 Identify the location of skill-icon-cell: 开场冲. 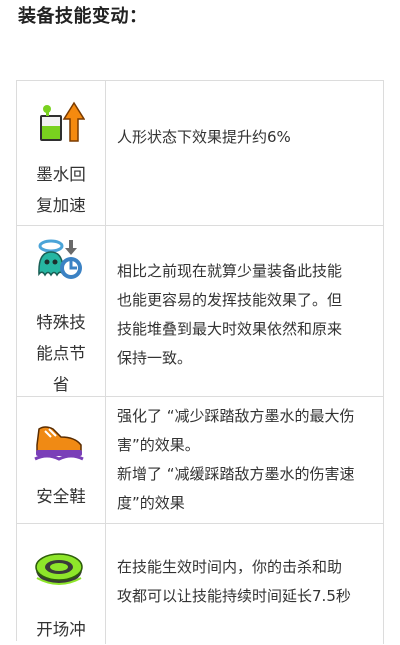
(61, 584).